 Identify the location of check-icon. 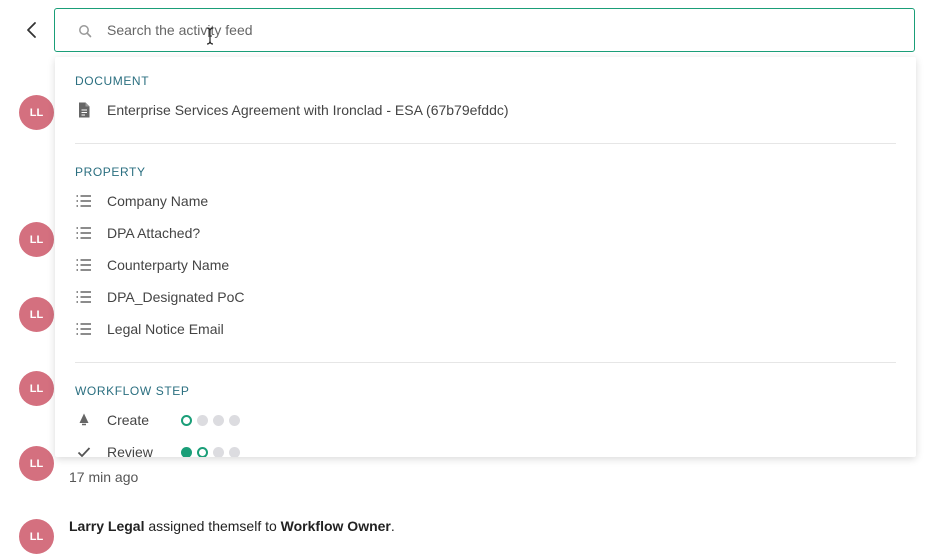
(84, 450).